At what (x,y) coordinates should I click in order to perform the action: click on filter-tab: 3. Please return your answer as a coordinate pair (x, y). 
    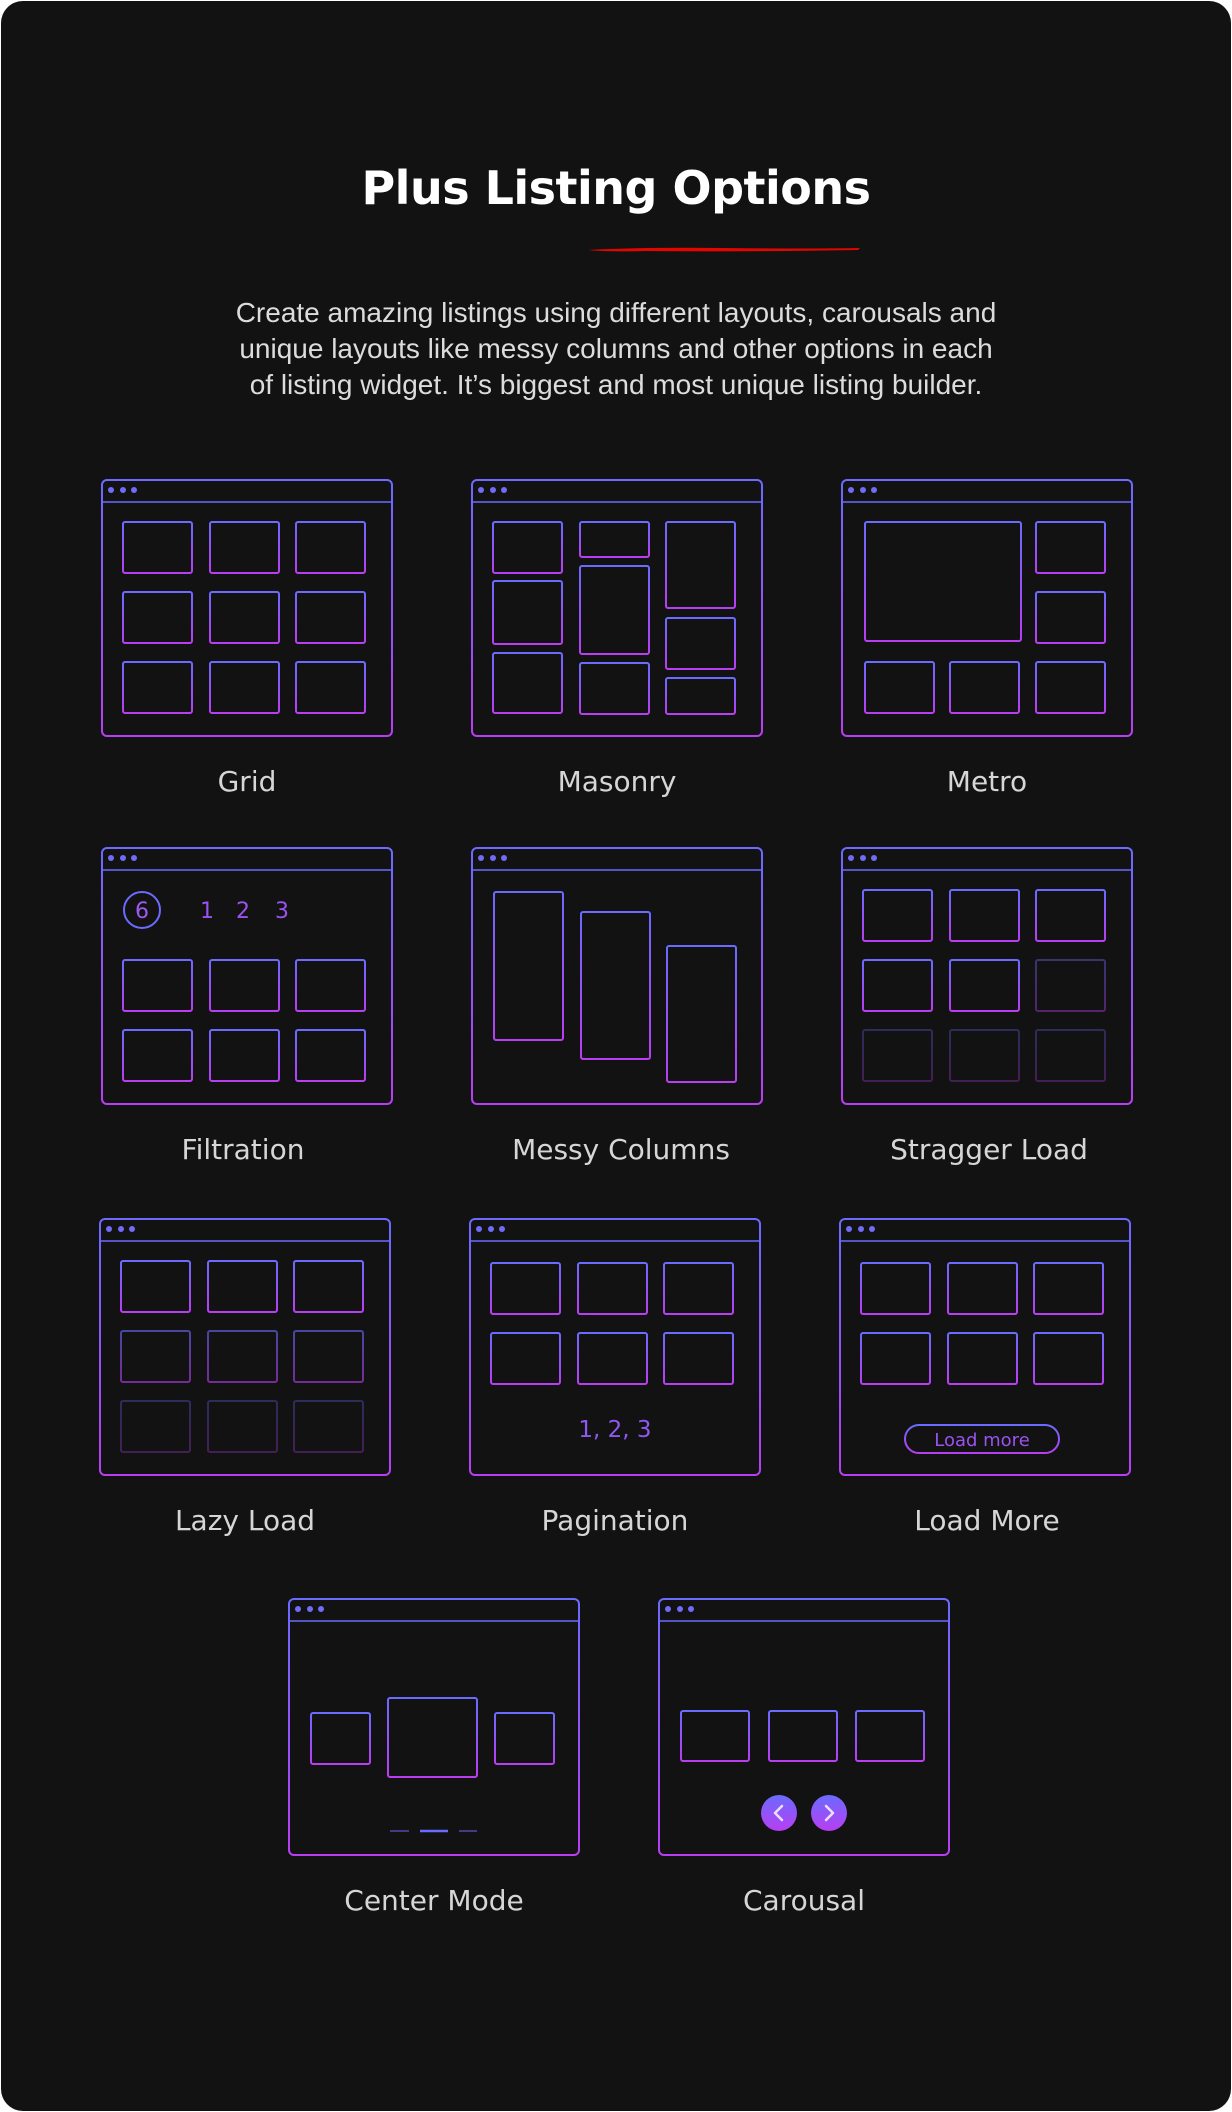
    Looking at the image, I should click on (282, 911).